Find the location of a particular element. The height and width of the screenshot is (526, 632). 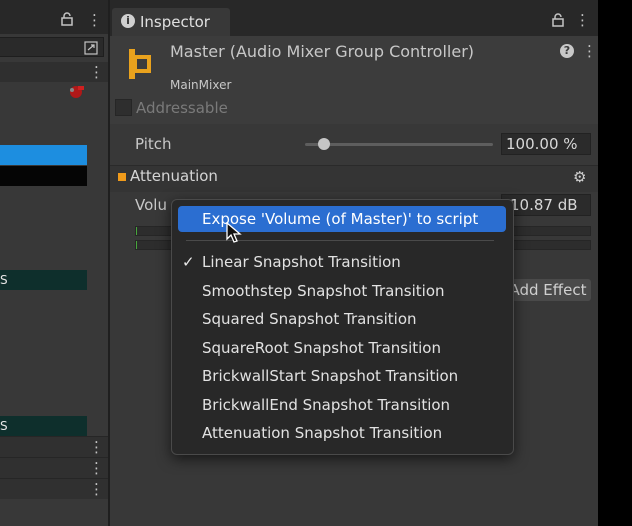

menu-item-smoothstep: Smoothstep Snapshot Transition is located at coordinates (323, 291).